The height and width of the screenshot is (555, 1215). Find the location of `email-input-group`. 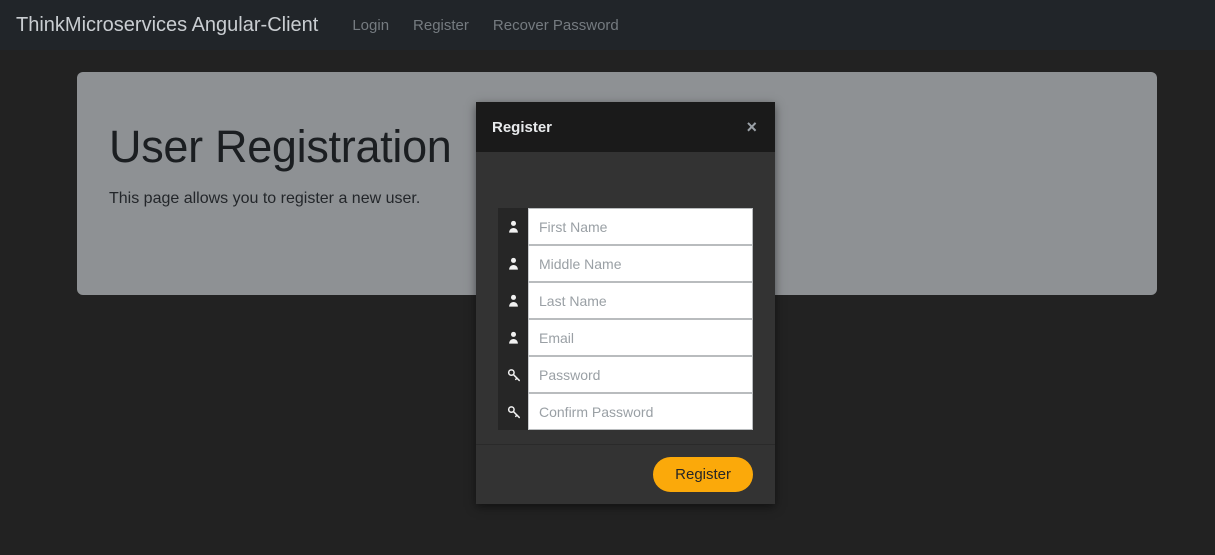

email-input-group is located at coordinates (625, 337).